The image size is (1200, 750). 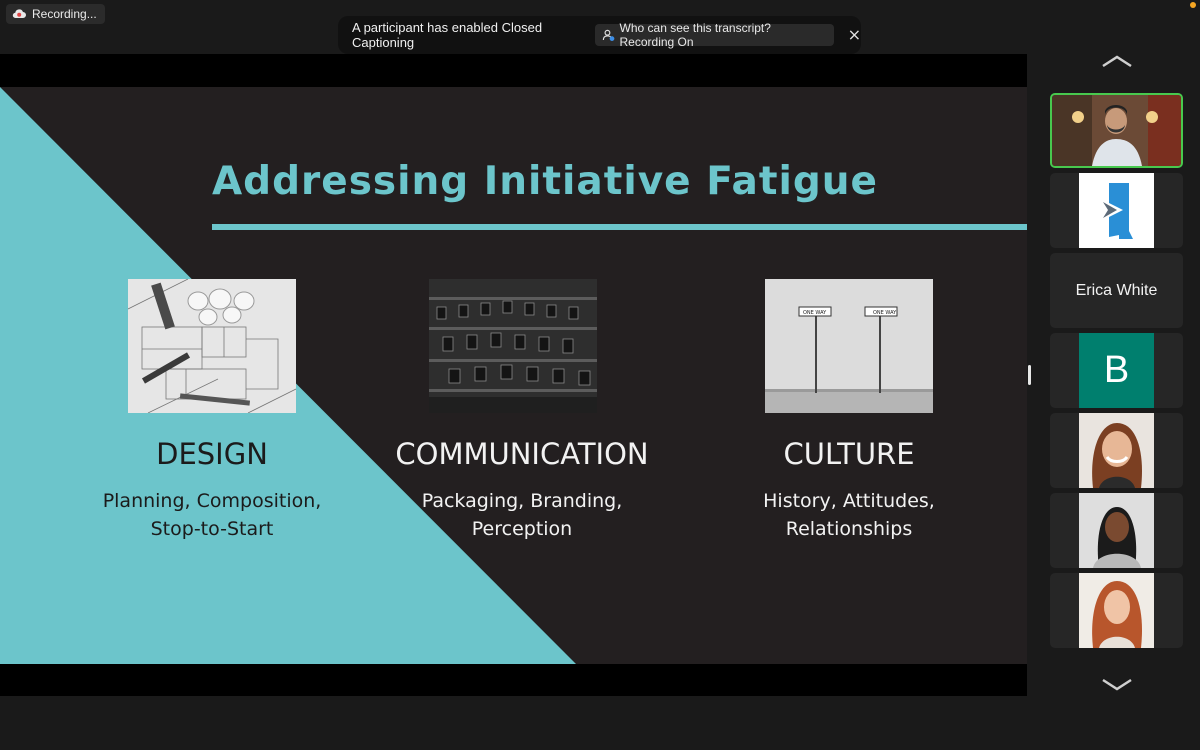 I want to click on communication-description: Packaging, Branding, Perception, so click(x=522, y=515).